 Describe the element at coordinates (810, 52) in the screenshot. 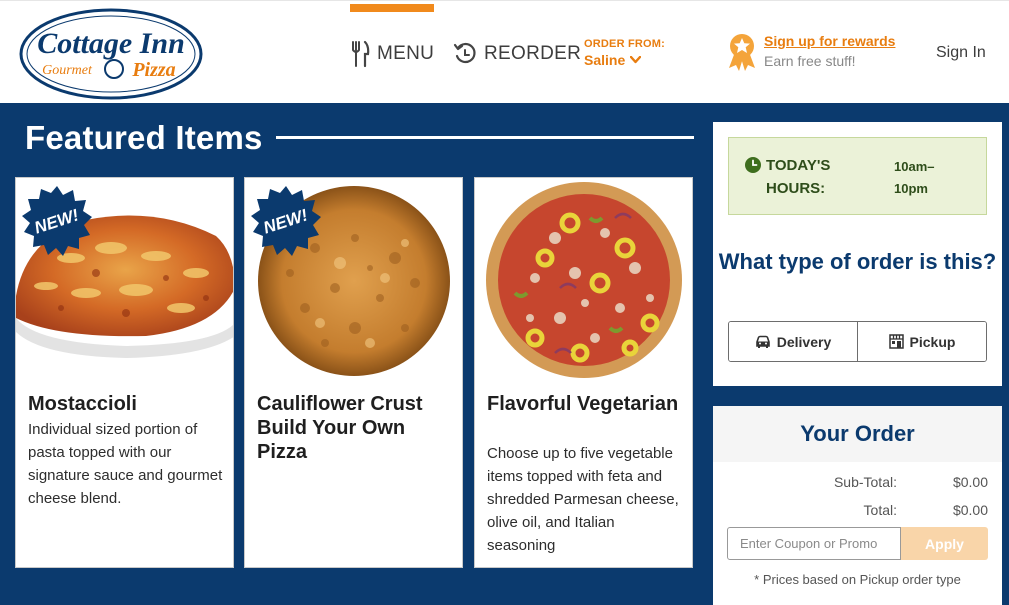

I see `rewards-promo: Sign up for rewards Earn free stuff!` at that location.